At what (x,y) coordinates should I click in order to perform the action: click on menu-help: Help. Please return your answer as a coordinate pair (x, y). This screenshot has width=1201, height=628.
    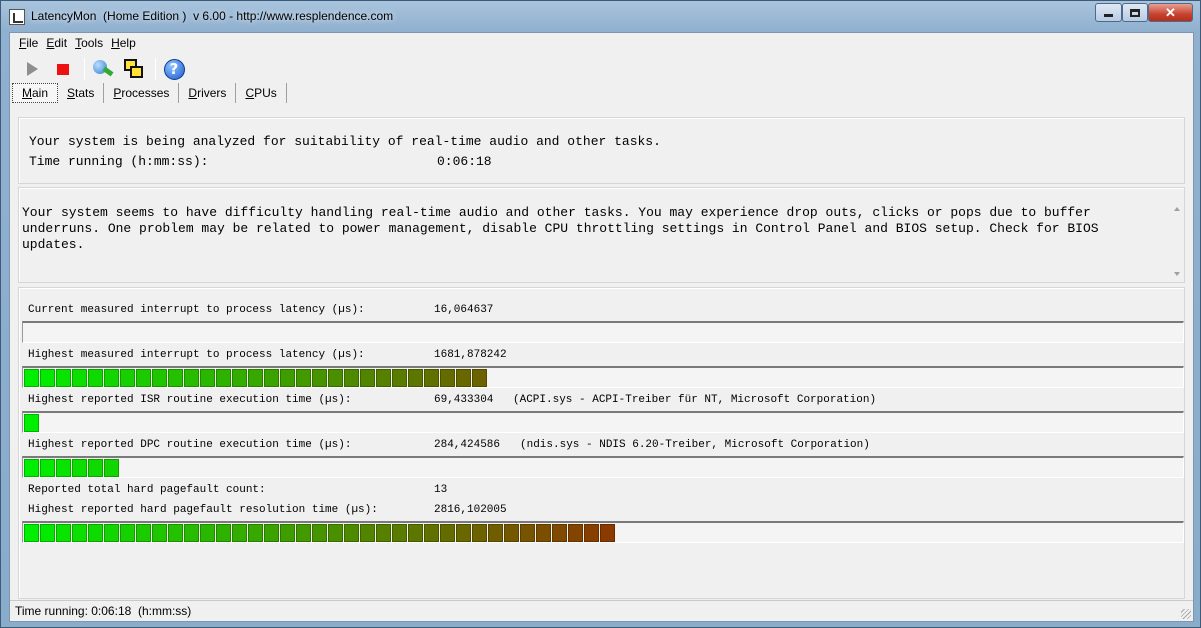
    Looking at the image, I should click on (123, 43).